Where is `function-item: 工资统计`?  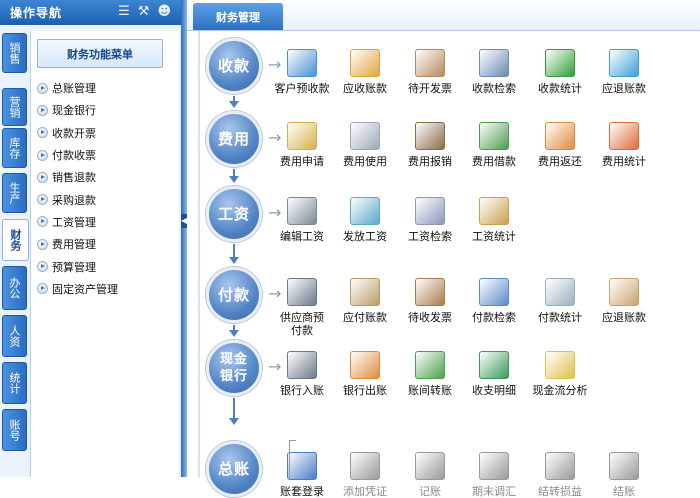 function-item: 工资统计 is located at coordinates (494, 220).